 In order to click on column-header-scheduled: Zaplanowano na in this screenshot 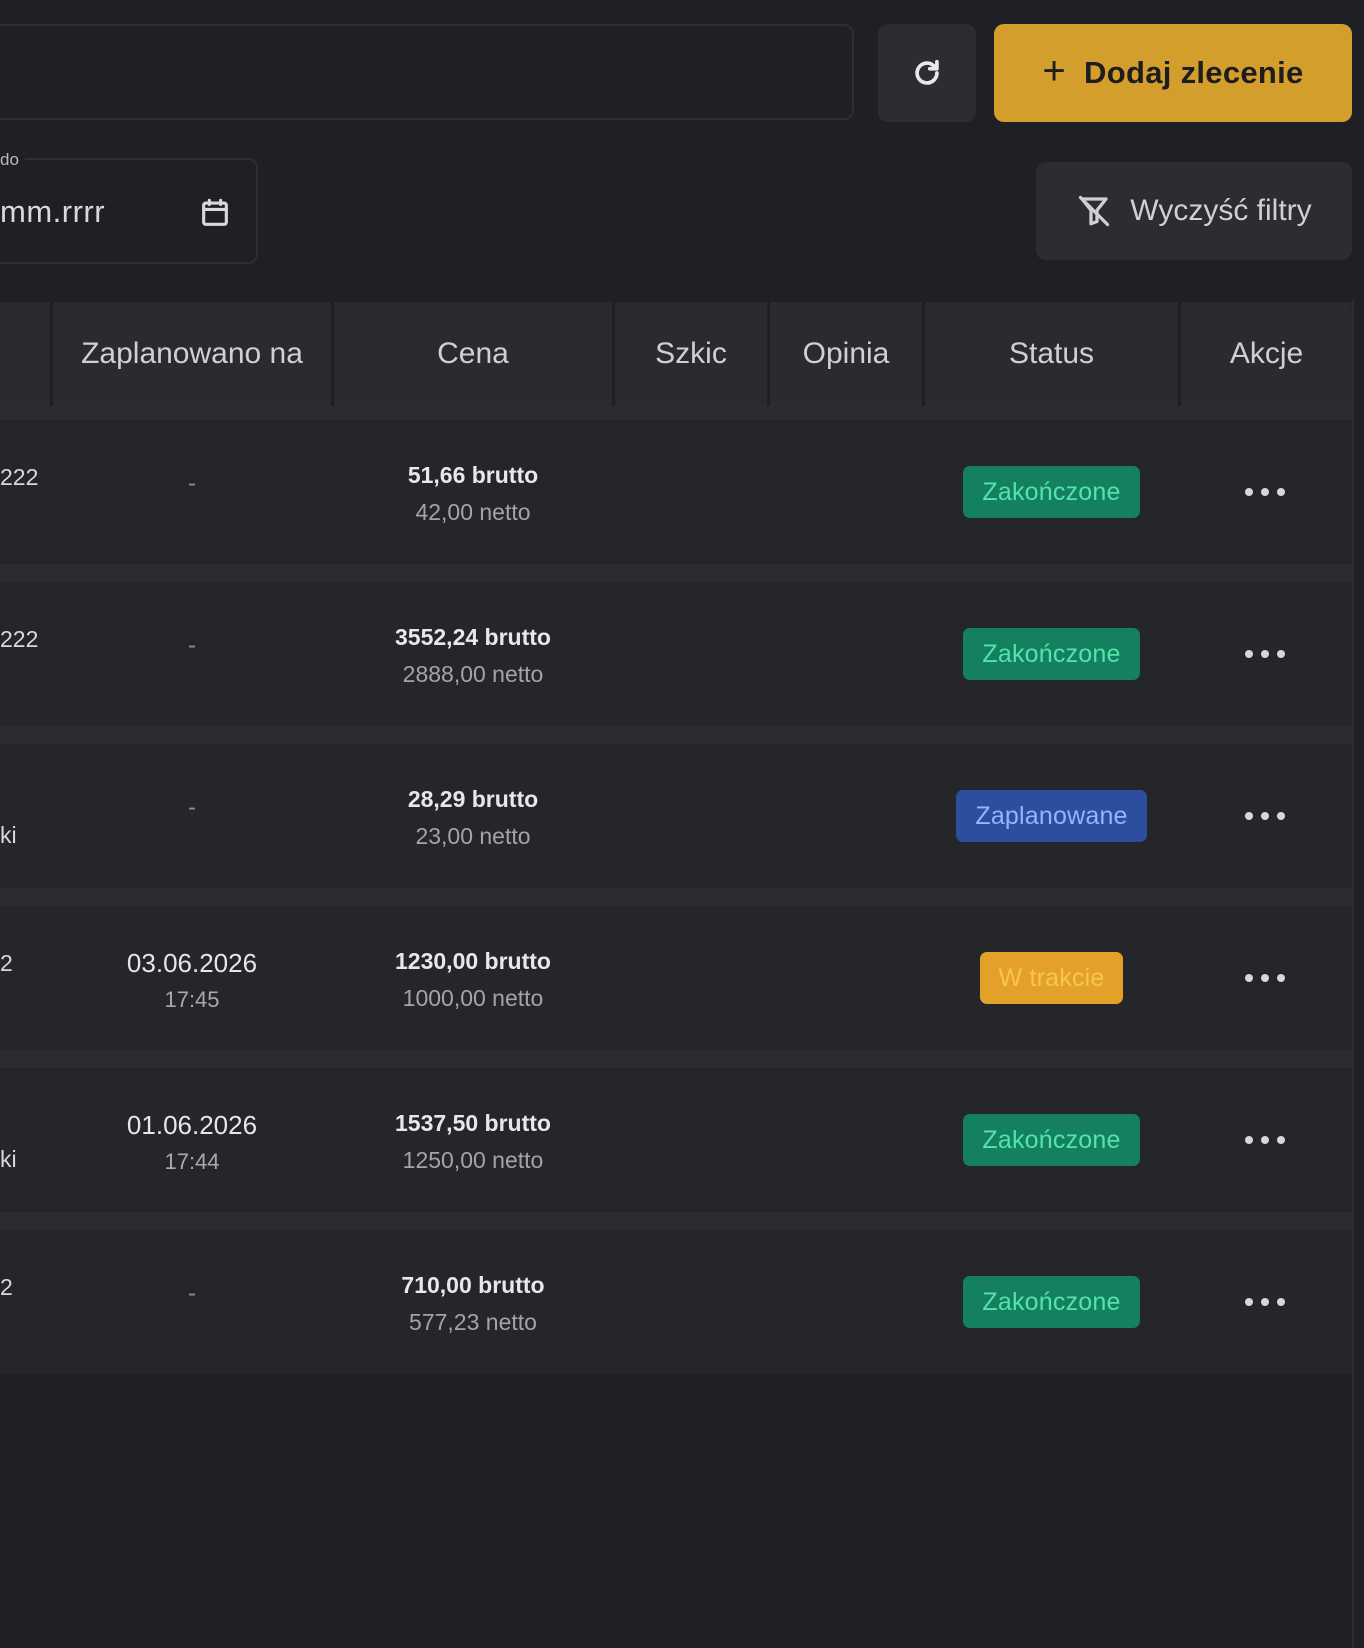, I will do `click(192, 354)`.